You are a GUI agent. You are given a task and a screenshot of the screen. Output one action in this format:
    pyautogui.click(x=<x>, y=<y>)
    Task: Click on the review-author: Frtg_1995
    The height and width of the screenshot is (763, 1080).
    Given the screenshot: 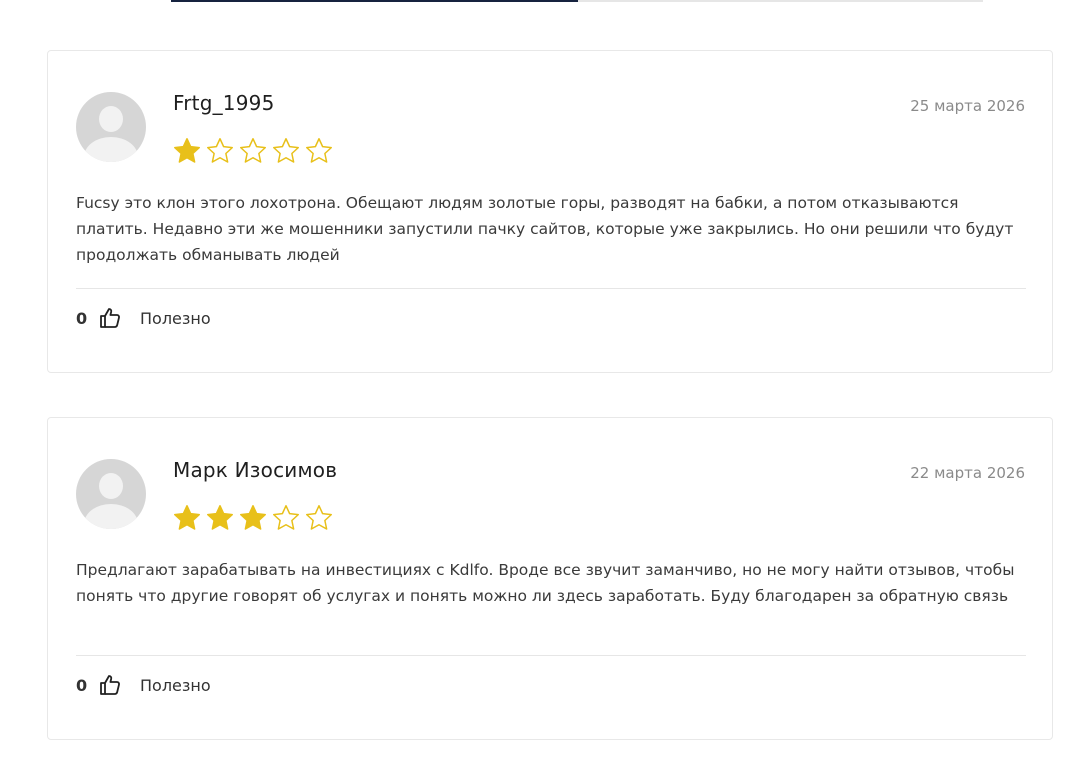 What is the action you would take?
    pyautogui.click(x=224, y=103)
    